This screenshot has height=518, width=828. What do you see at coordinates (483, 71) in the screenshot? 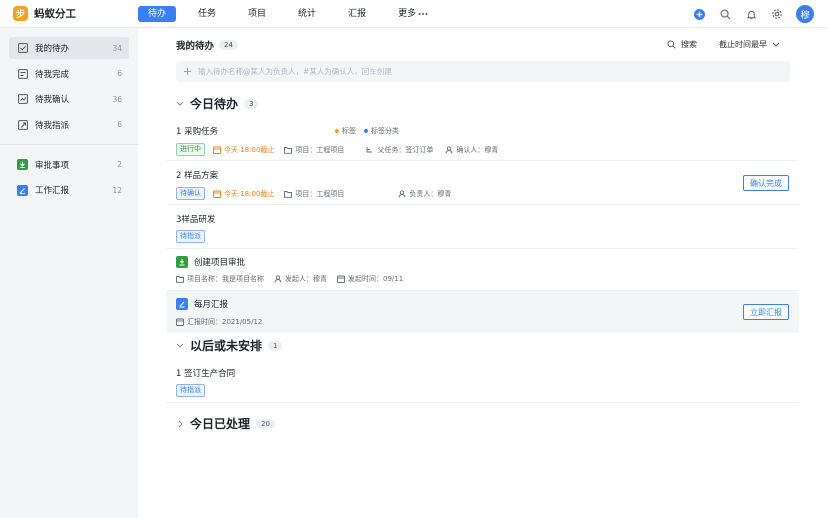
I see `create-todo-input: 输入待办名称@某人为负责人，#某人为确认人，回车创建` at bounding box center [483, 71].